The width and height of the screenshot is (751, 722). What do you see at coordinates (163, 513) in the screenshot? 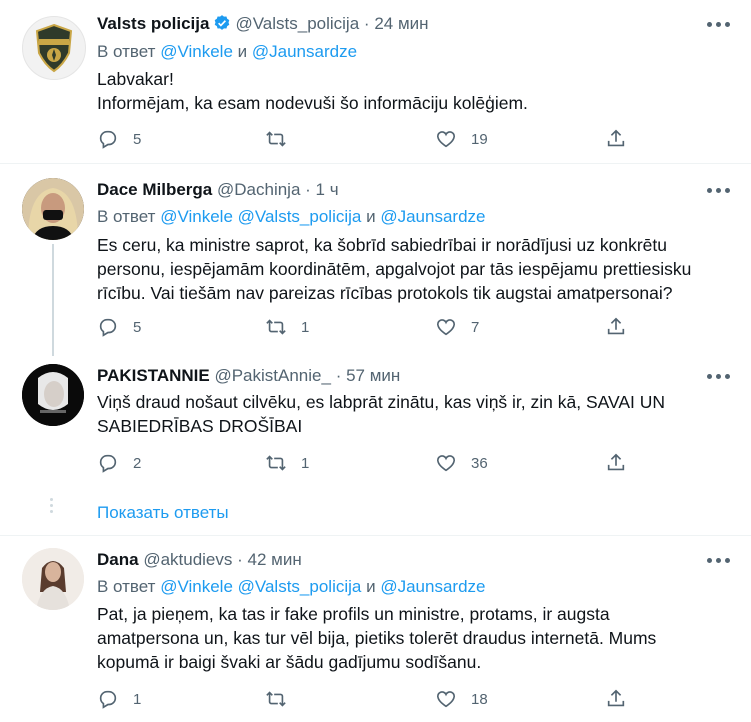
I see `show-replies-link: Показать ответы` at bounding box center [163, 513].